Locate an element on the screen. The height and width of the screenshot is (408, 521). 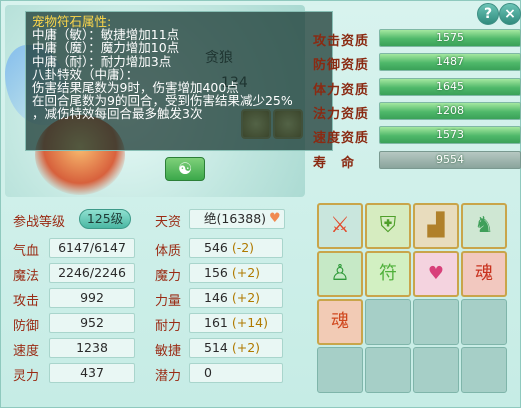
skill-slot-9: 魂 is located at coordinates (340, 322).